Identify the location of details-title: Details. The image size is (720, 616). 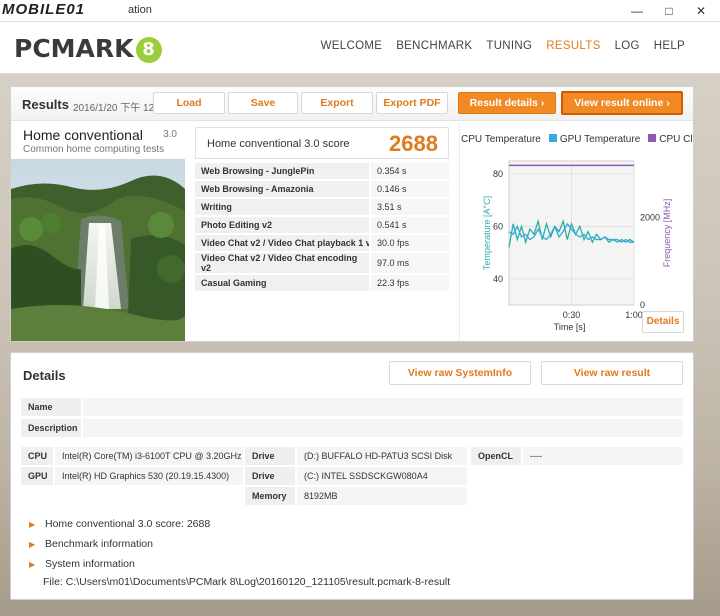
(44, 375).